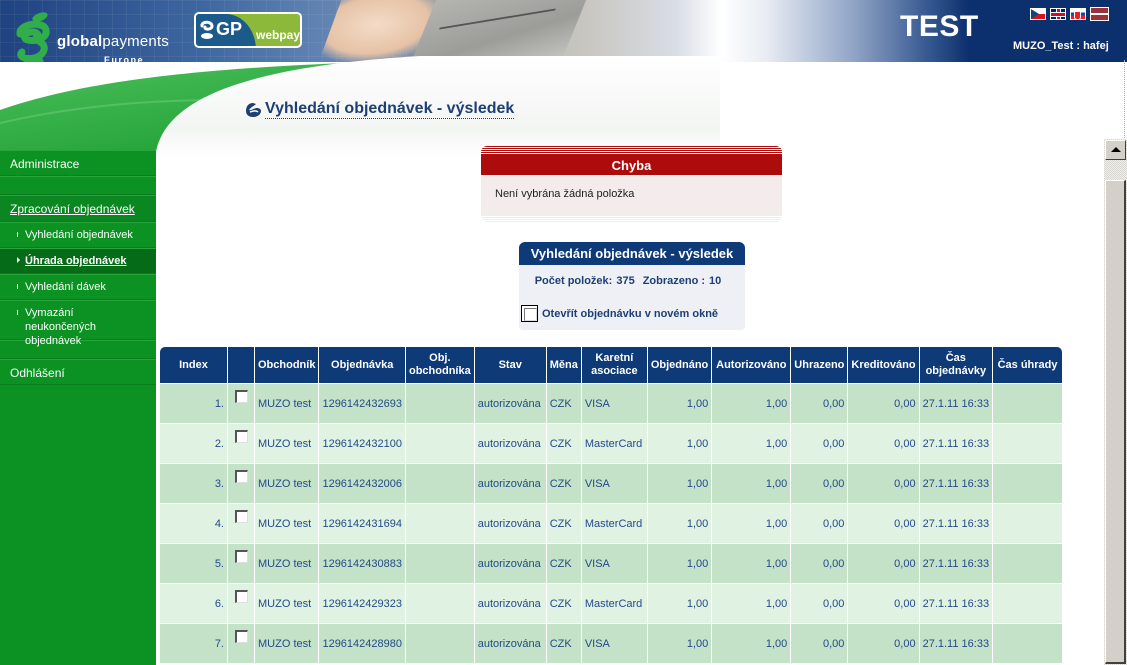 The image size is (1127, 665). I want to click on col-card-association: Karetní asociace, so click(614, 365).